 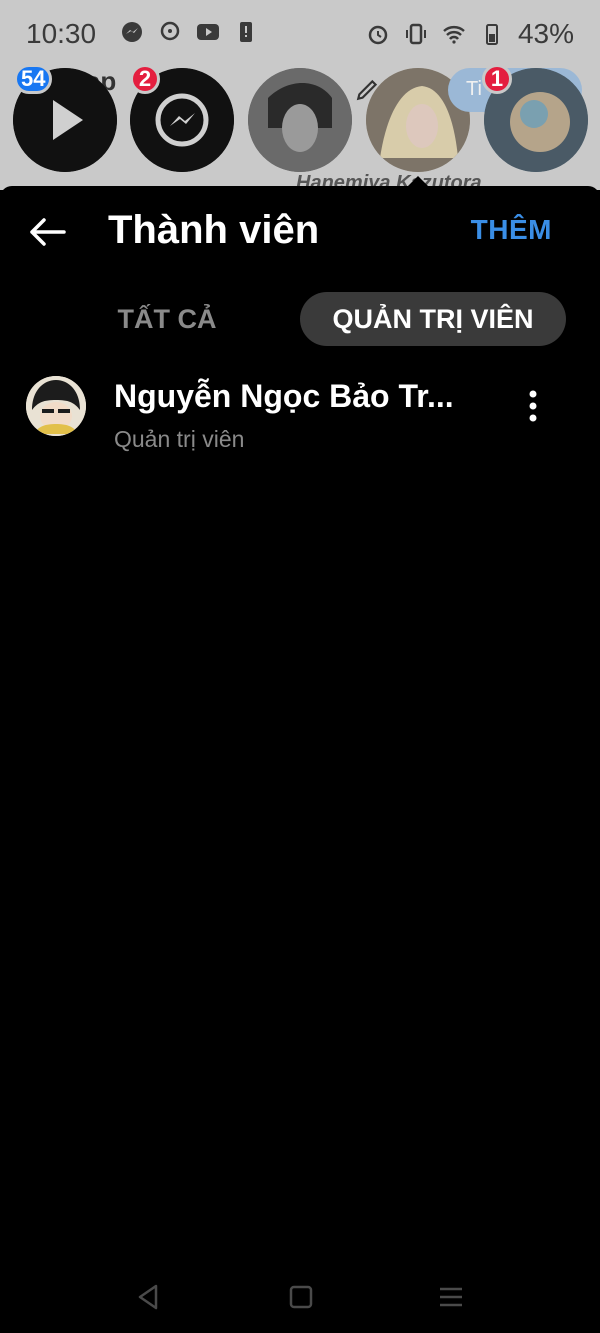 I want to click on avatar, so click(x=56, y=406).